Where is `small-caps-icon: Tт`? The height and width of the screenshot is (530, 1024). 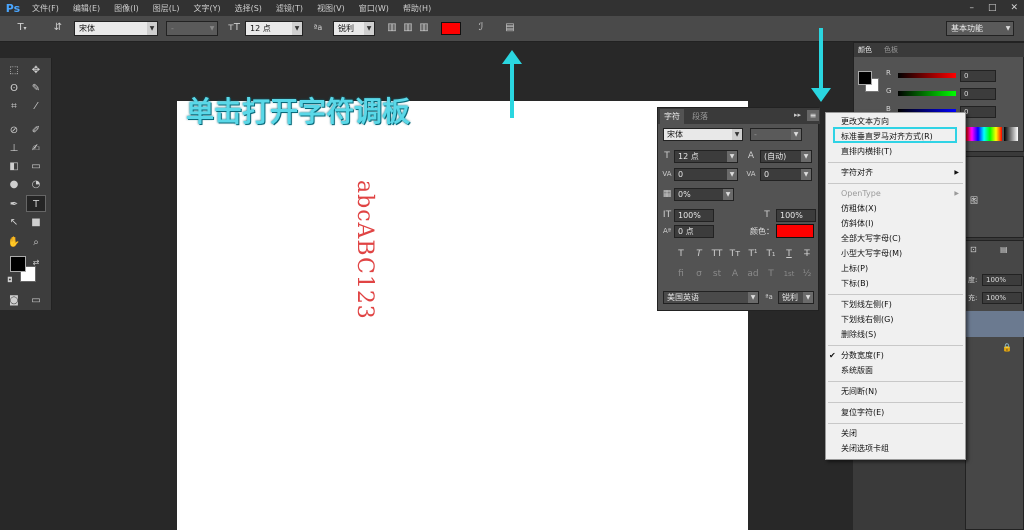 small-caps-icon: Tт is located at coordinates (735, 254).